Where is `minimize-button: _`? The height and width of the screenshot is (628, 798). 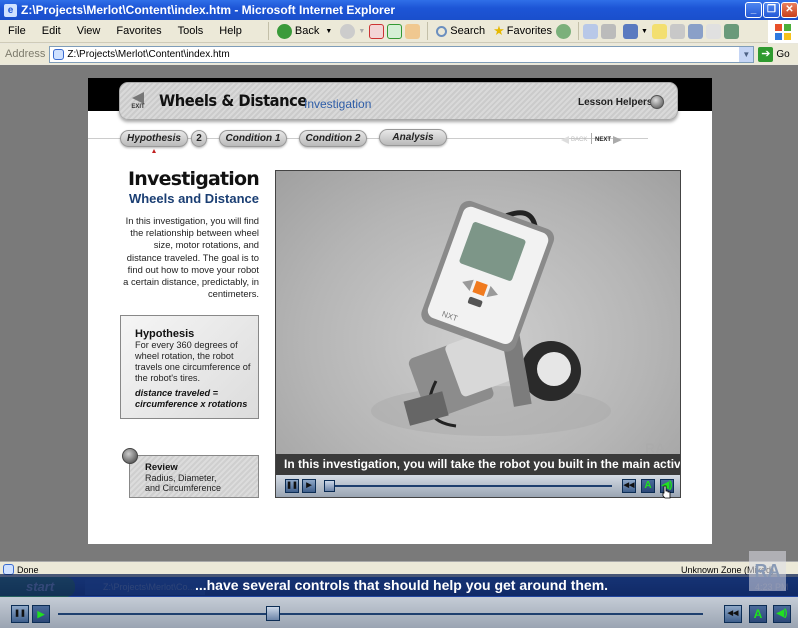
minimize-button: _ is located at coordinates (753, 10).